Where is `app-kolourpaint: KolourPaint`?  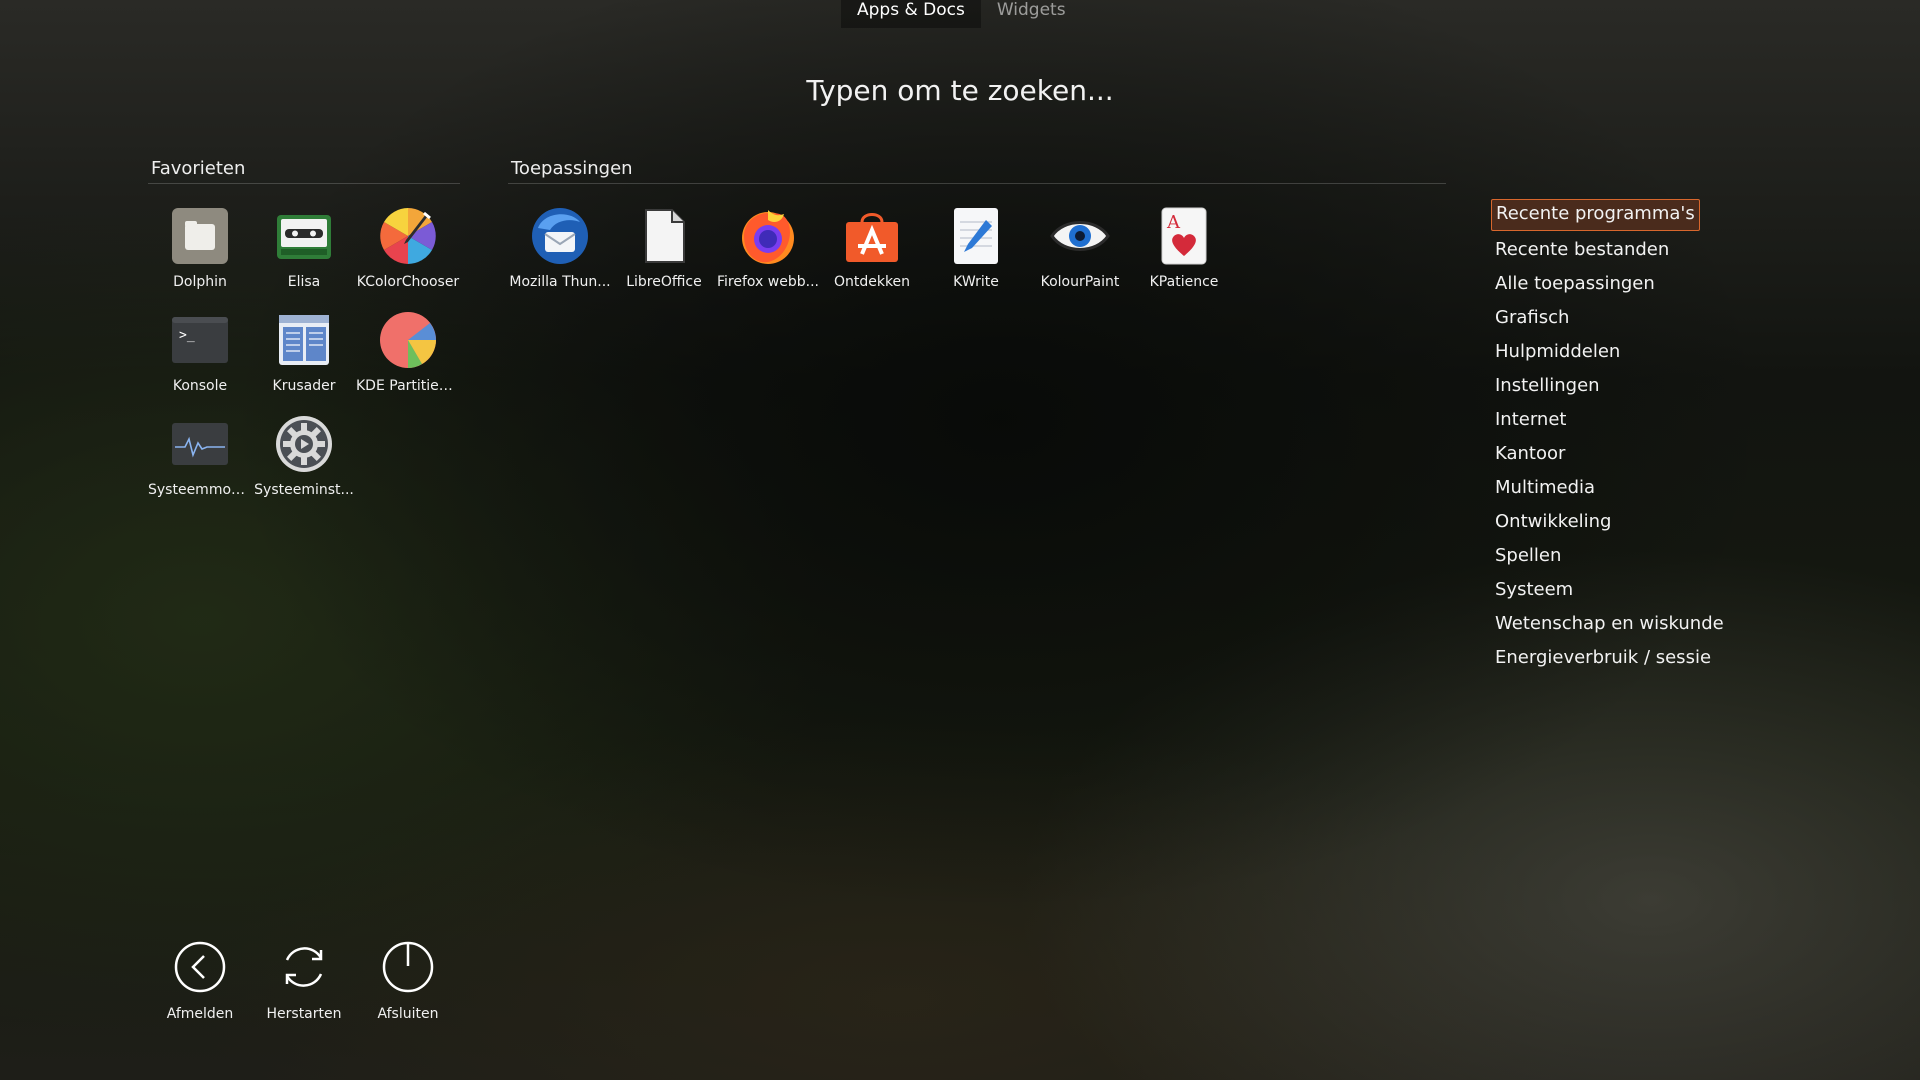
app-kolourpaint: KolourPaint is located at coordinates (1080, 256).